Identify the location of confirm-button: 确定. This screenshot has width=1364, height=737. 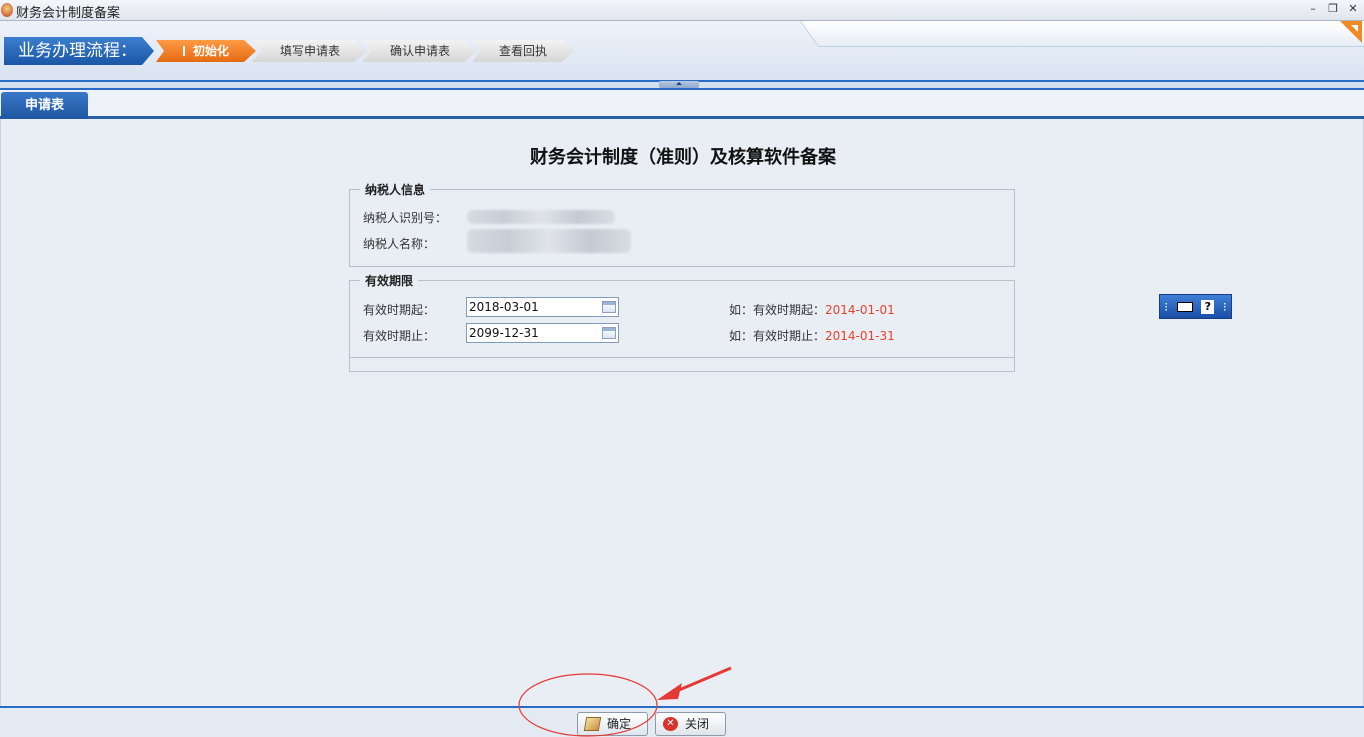
(612, 724).